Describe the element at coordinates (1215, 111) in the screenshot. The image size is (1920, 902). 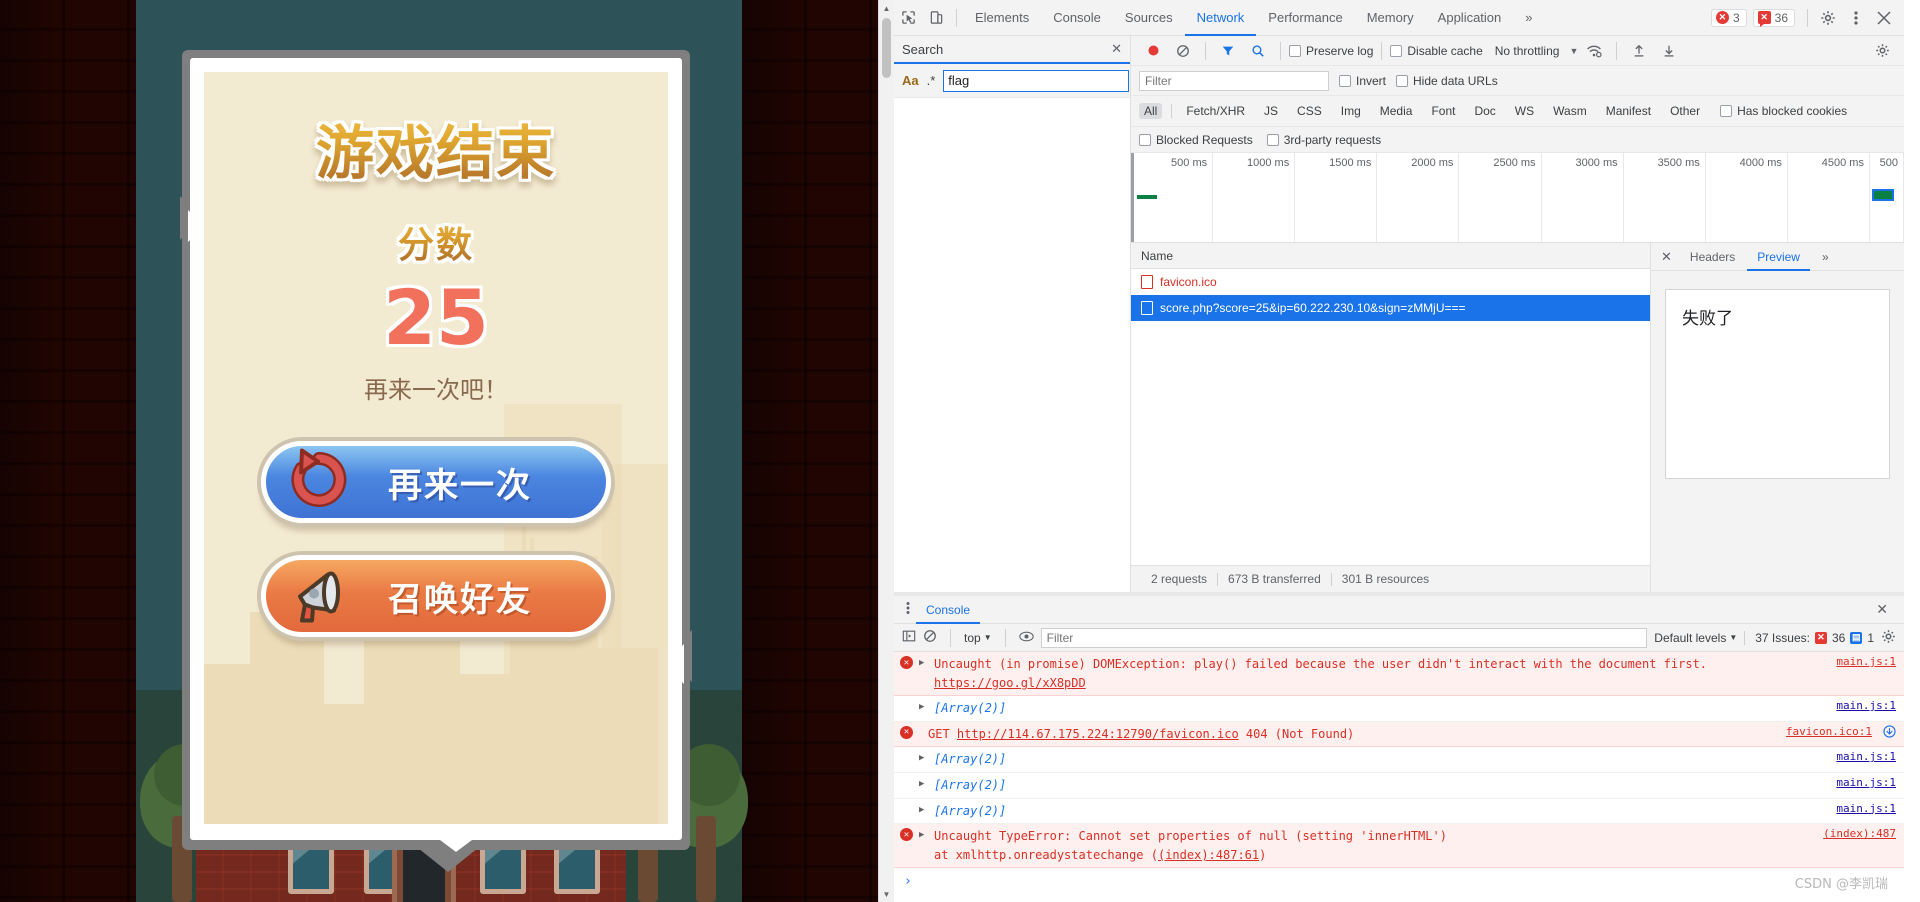
I see `type-filter-fetch-xhr: Fetch/XHR` at that location.